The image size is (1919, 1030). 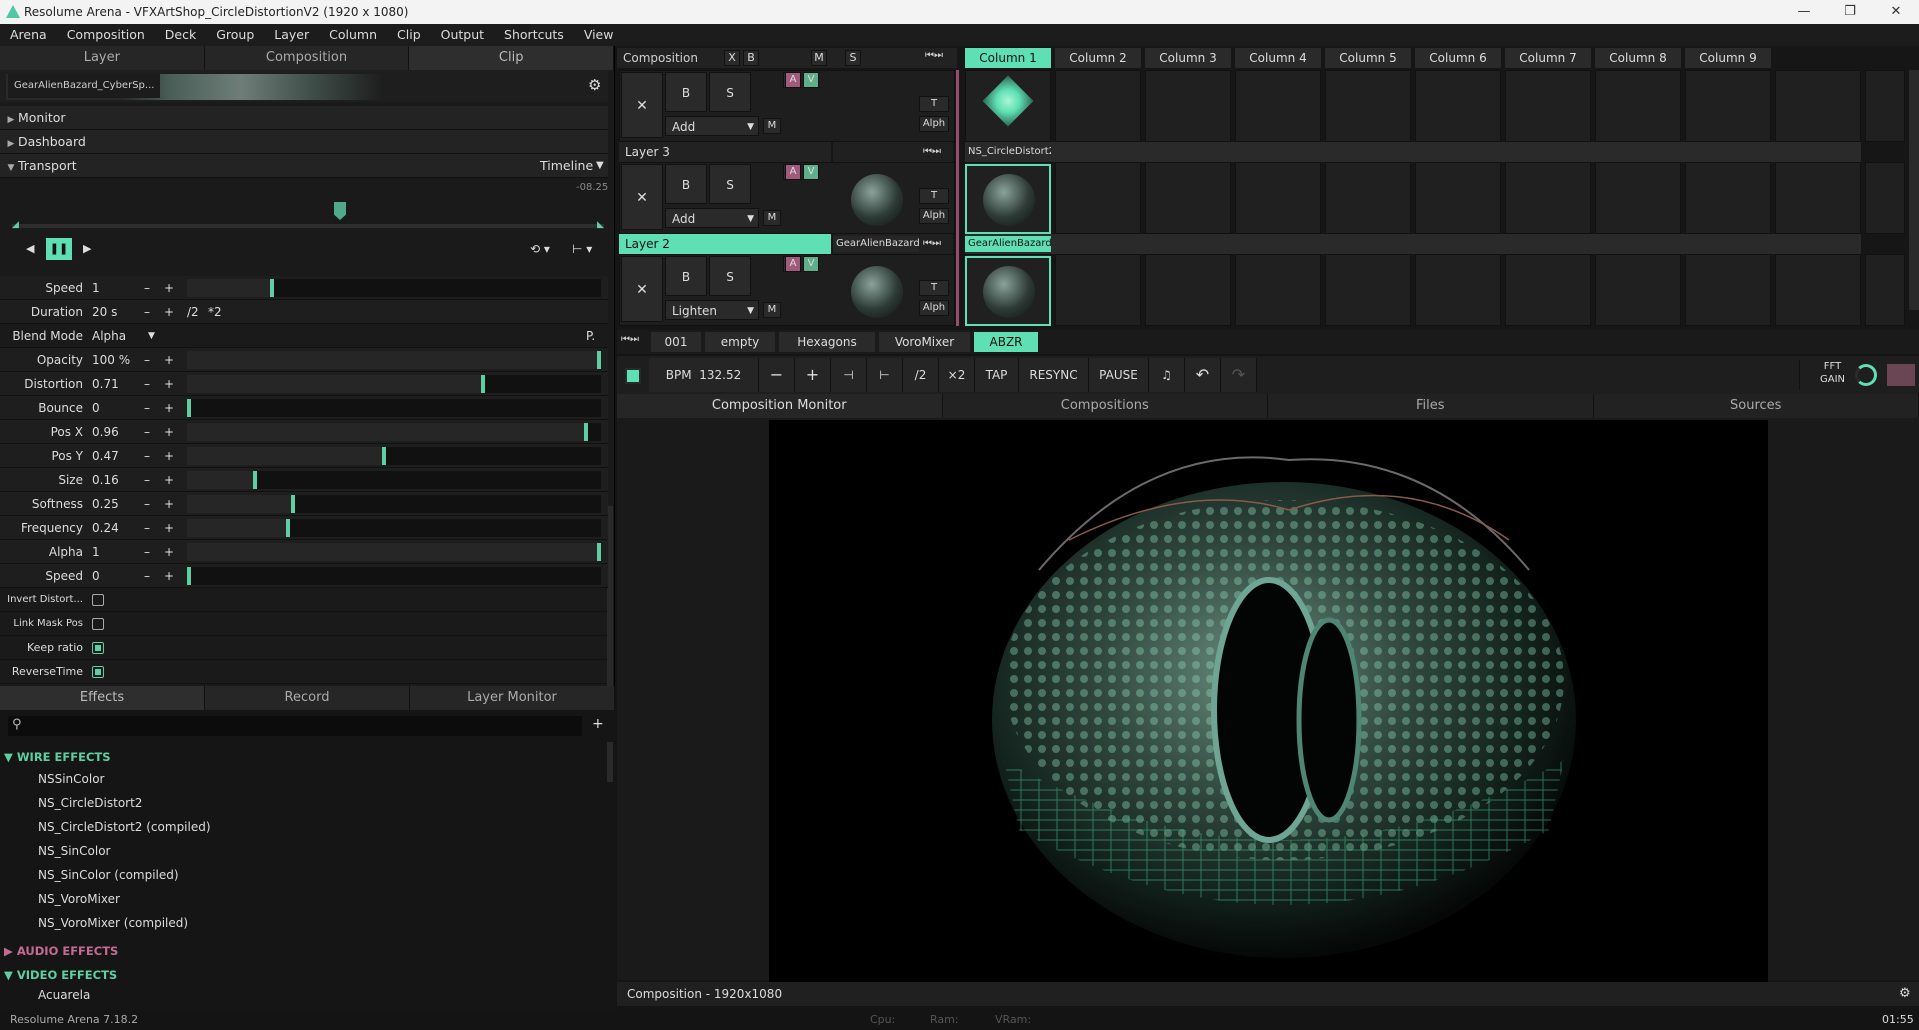 I want to click on transition-button: T, so click(x=934, y=288).